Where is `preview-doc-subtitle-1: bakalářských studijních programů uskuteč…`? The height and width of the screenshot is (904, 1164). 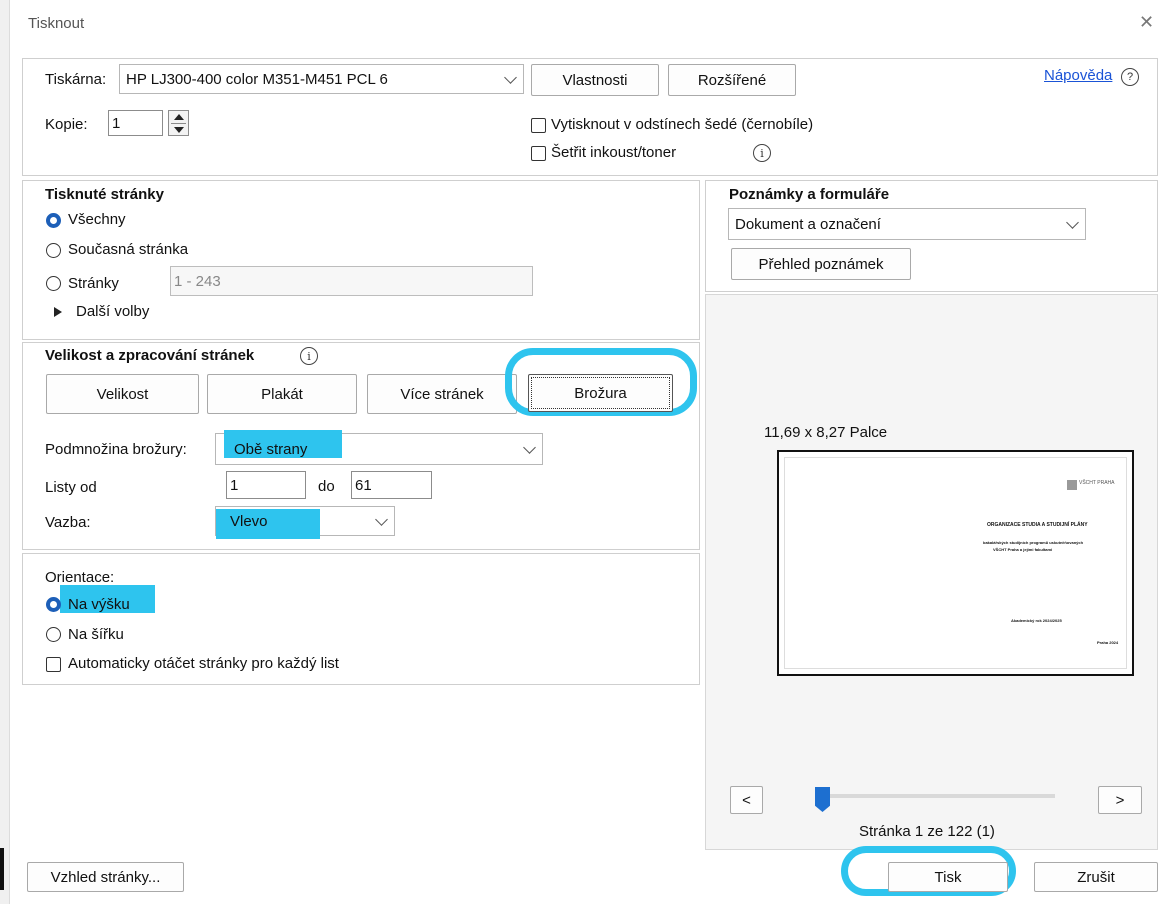 preview-doc-subtitle-1: bakalářských studijních programů uskuteč… is located at coordinates (1033, 542).